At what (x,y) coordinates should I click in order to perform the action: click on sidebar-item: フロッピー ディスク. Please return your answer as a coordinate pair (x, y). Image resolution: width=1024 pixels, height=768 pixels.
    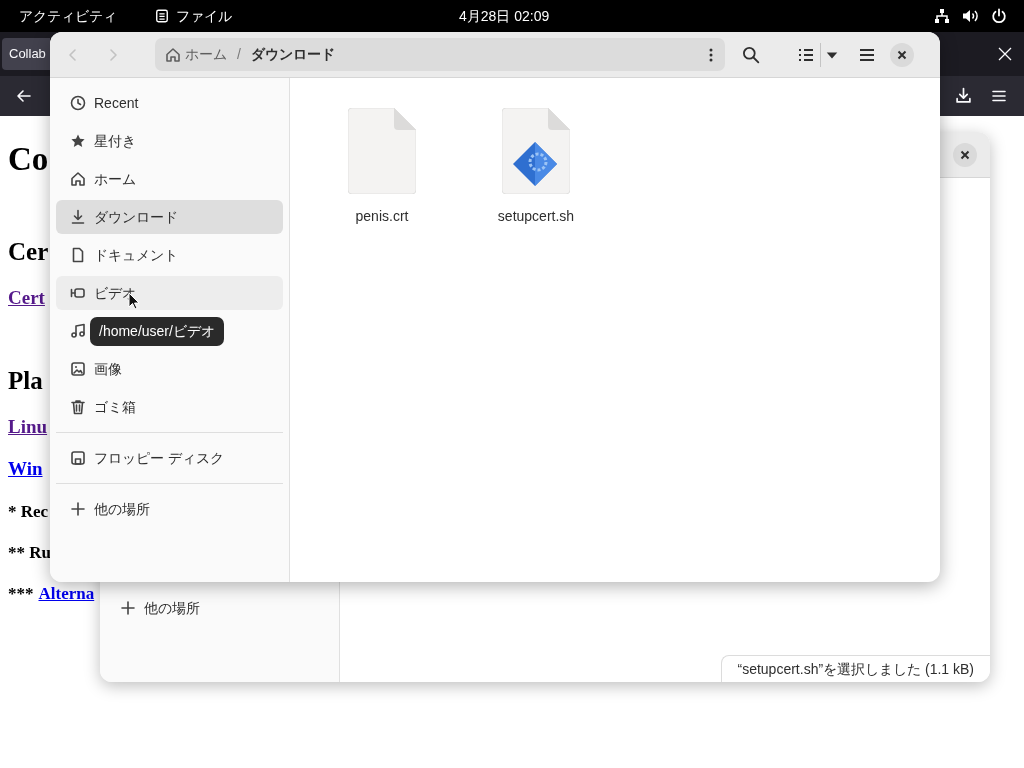
    Looking at the image, I should click on (169, 458).